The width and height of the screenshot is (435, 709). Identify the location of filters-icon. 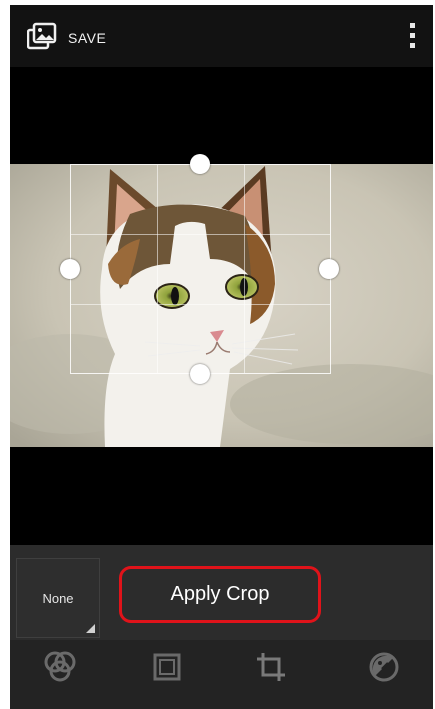
(60, 670).